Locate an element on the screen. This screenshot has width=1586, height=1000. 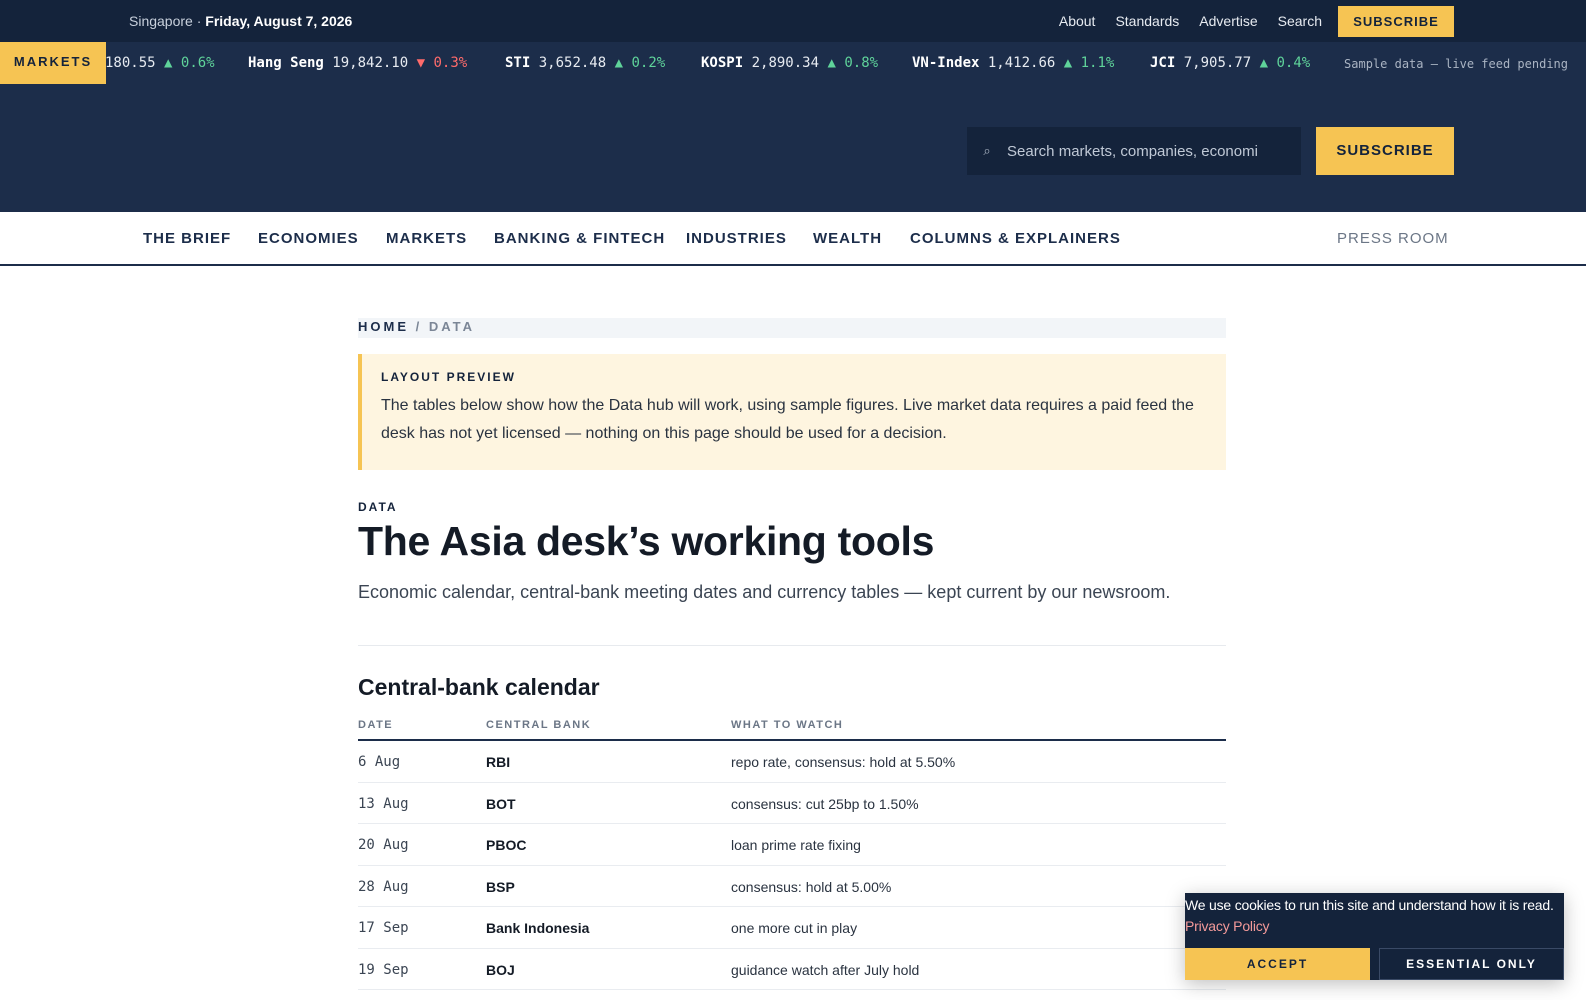
ticker-change: 0.8% is located at coordinates (861, 63).